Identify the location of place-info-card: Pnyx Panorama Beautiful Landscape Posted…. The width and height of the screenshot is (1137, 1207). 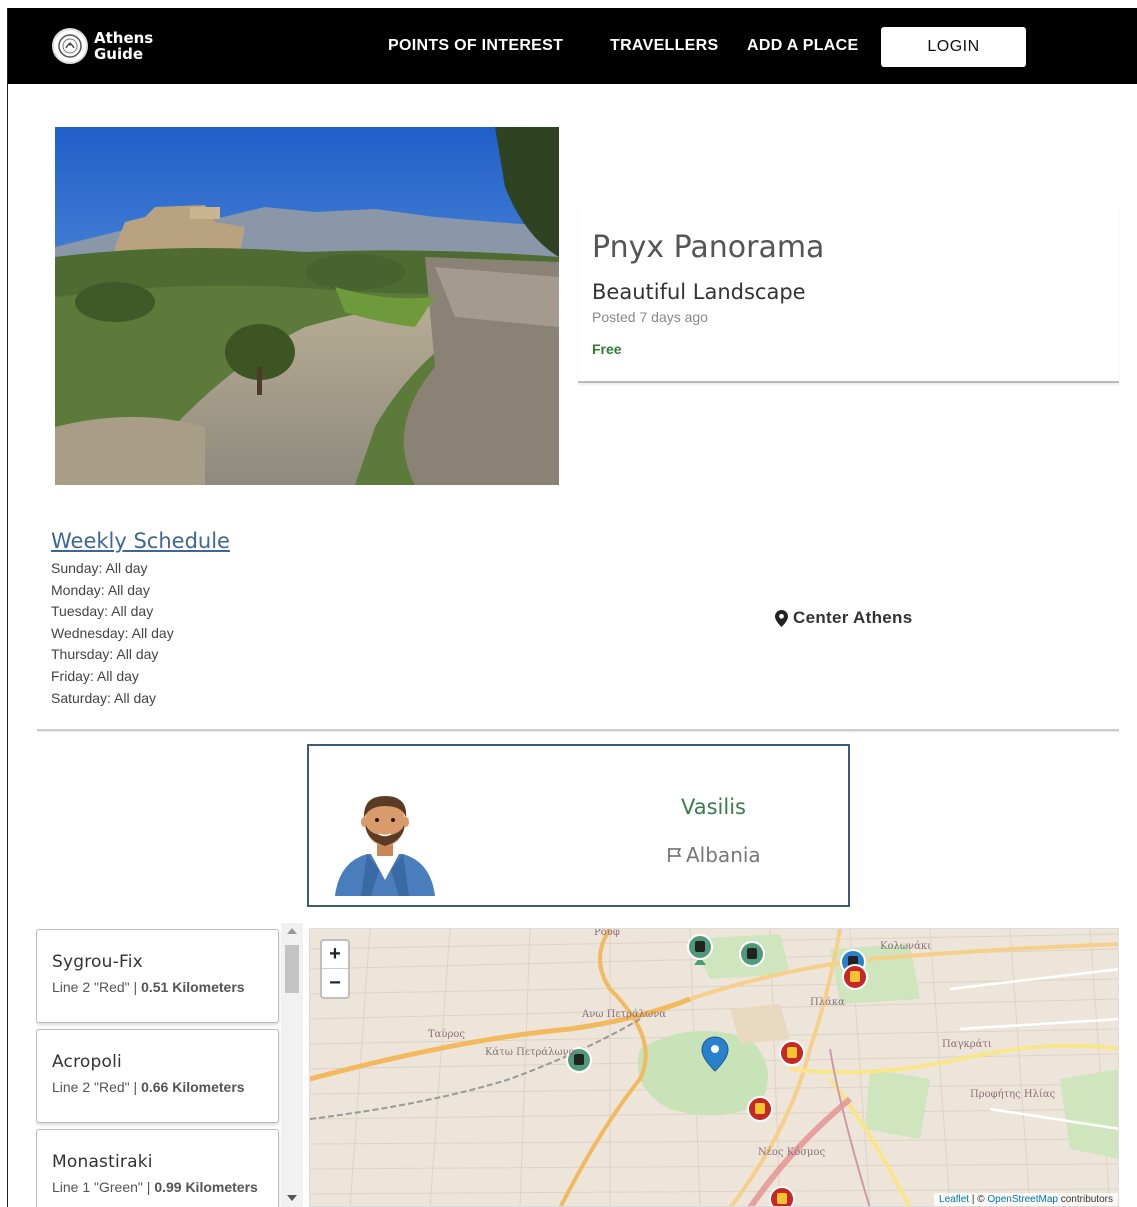
(848, 295).